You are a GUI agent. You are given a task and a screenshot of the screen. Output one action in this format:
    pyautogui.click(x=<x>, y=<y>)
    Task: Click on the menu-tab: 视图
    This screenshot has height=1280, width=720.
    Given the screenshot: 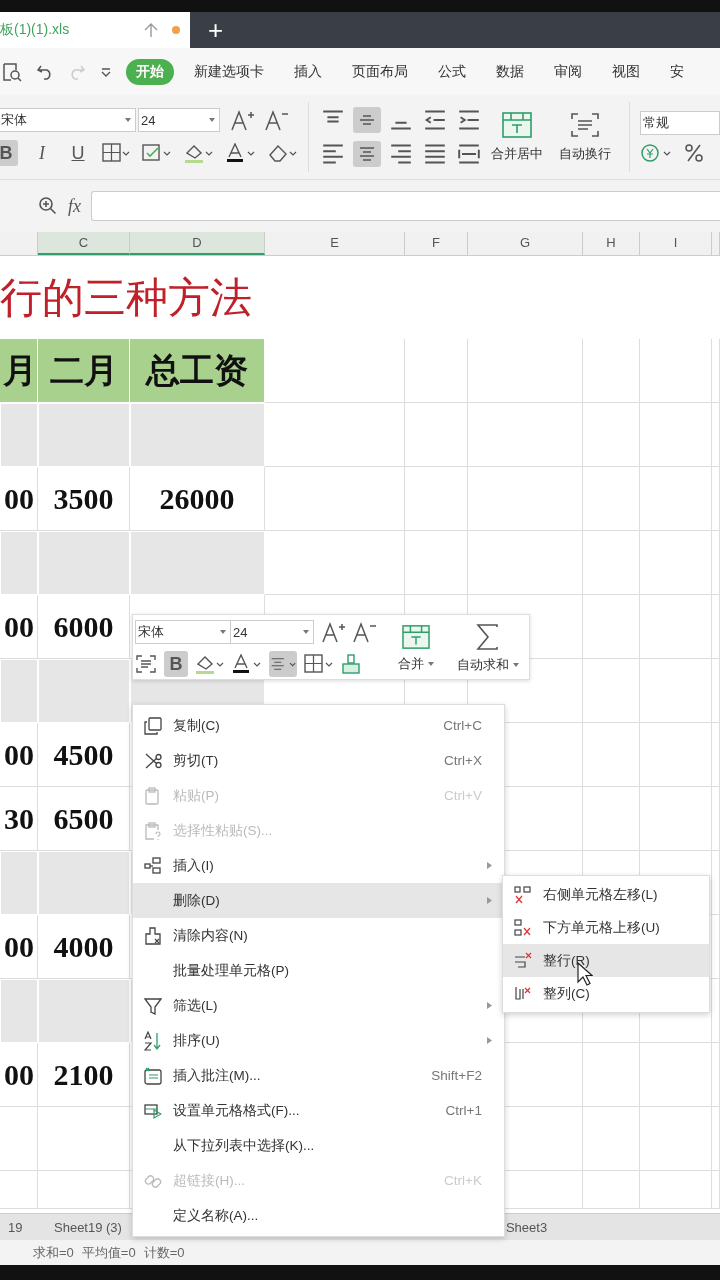 What is the action you would take?
    pyautogui.click(x=626, y=71)
    